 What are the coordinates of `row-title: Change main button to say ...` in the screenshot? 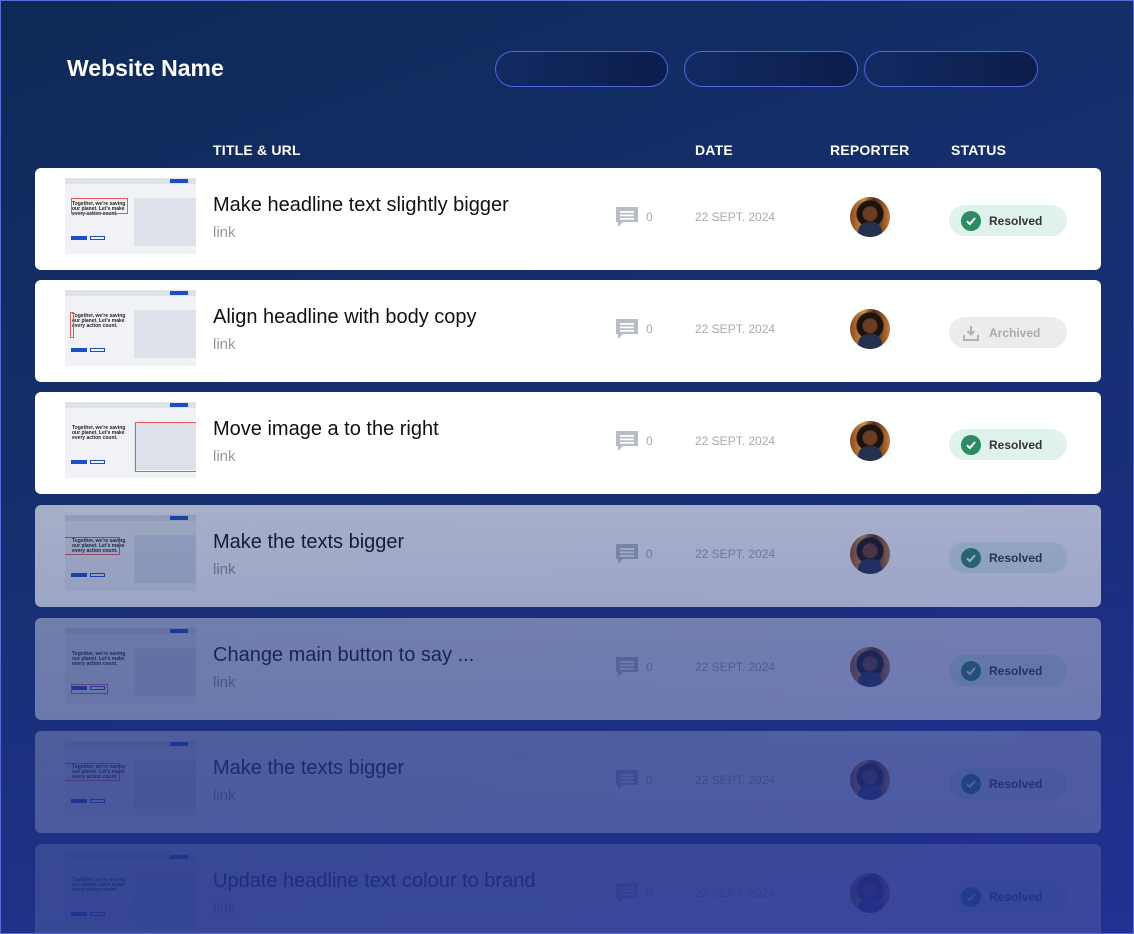 It's located at (343, 655).